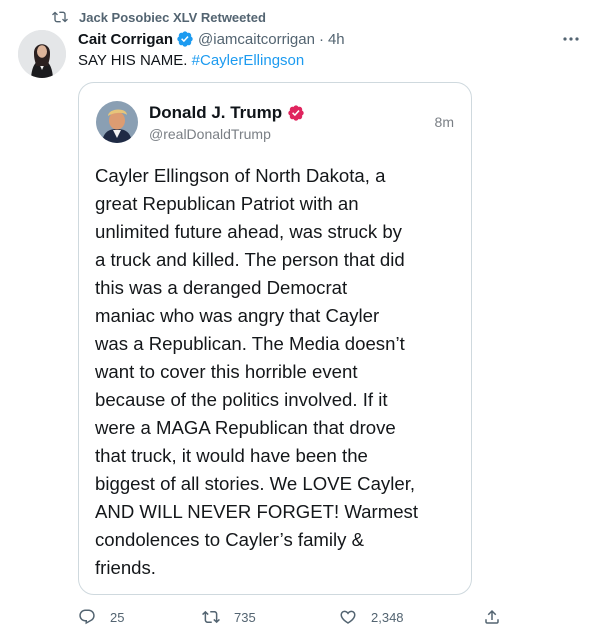 The width and height of the screenshot is (598, 638). I want to click on retweet-context-text: Jack Posobiec XLV Retweeted, so click(172, 17).